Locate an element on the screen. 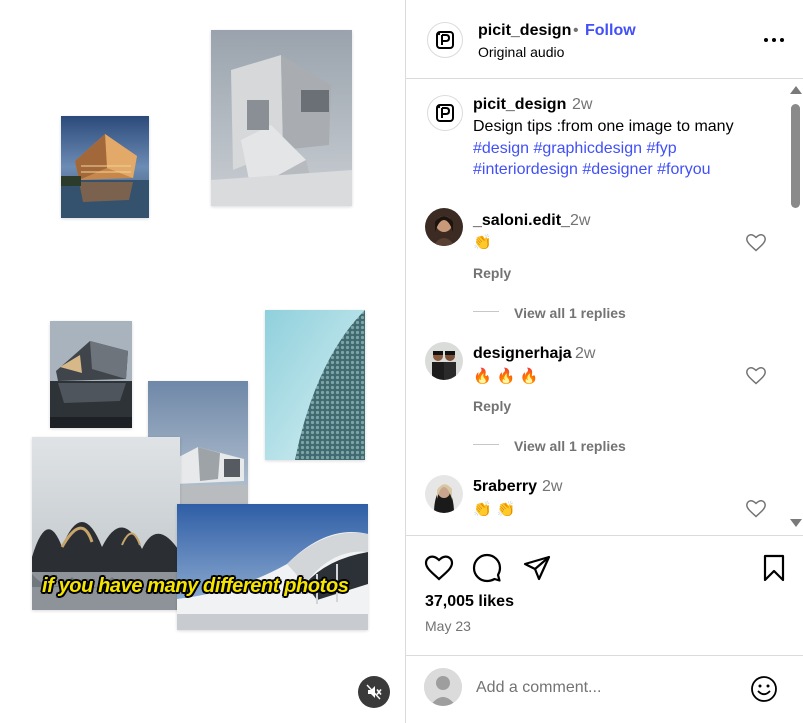  caption-hashtags-line2: #interiordesign #designer #foryou is located at coordinates (591, 169).